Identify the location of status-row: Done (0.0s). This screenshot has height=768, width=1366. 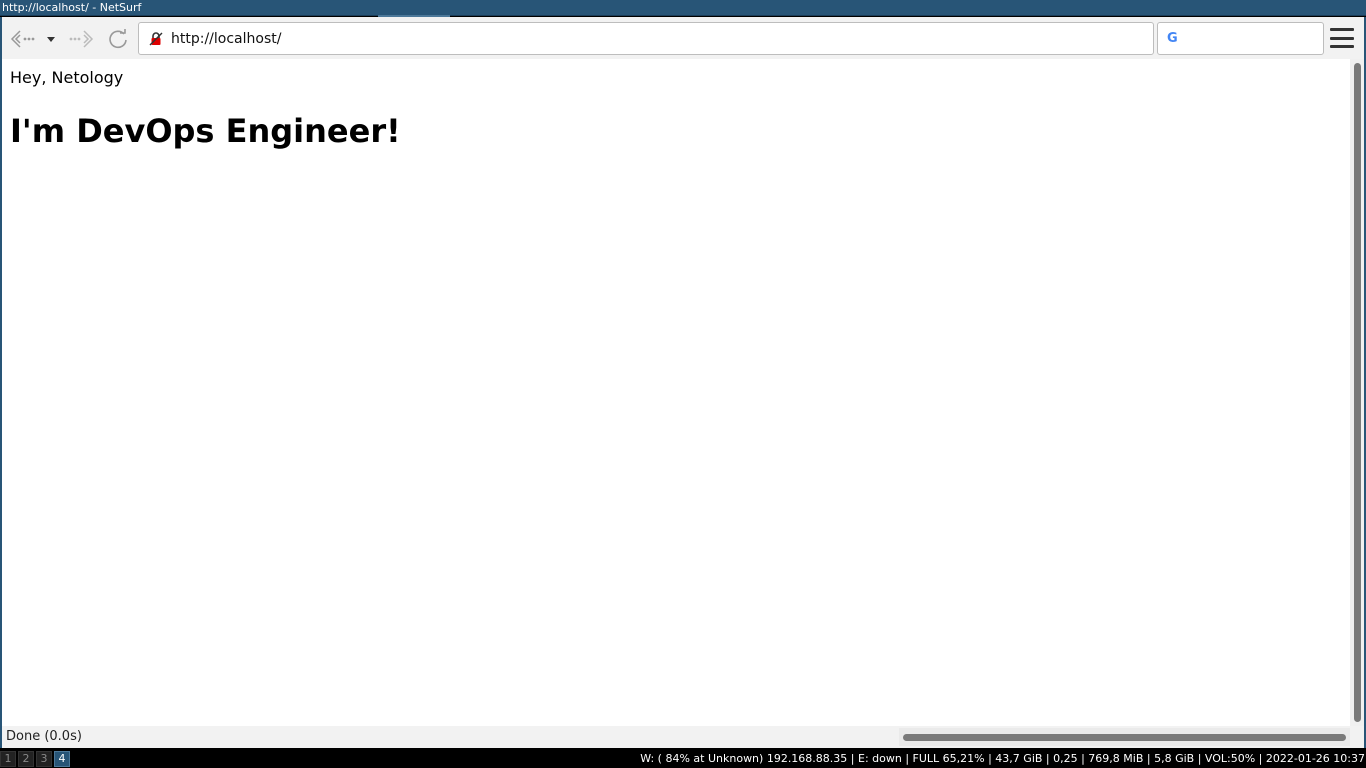
(683, 737).